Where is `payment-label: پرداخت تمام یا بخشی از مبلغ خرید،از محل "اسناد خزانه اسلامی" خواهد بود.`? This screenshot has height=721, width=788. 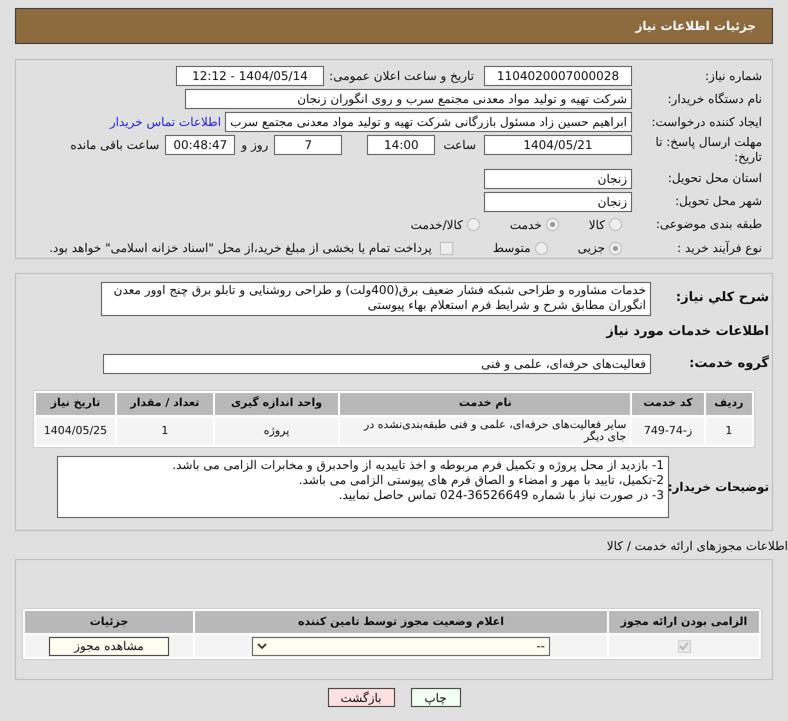 payment-label: پرداخت تمام یا بخشی از مبلغ خرید،از محل "اسناد خزانه اسلامی" خواهد بود. is located at coordinates (240, 248).